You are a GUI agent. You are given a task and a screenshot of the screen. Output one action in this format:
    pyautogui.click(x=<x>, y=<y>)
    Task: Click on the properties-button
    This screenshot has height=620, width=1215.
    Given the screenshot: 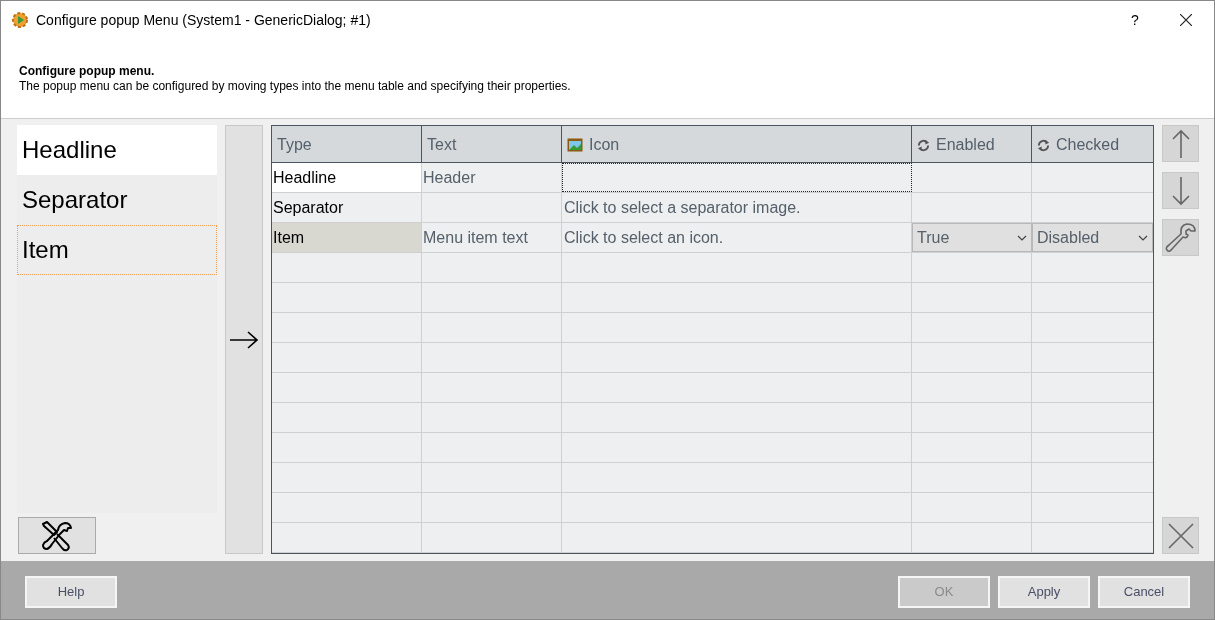 What is the action you would take?
    pyautogui.click(x=1180, y=237)
    